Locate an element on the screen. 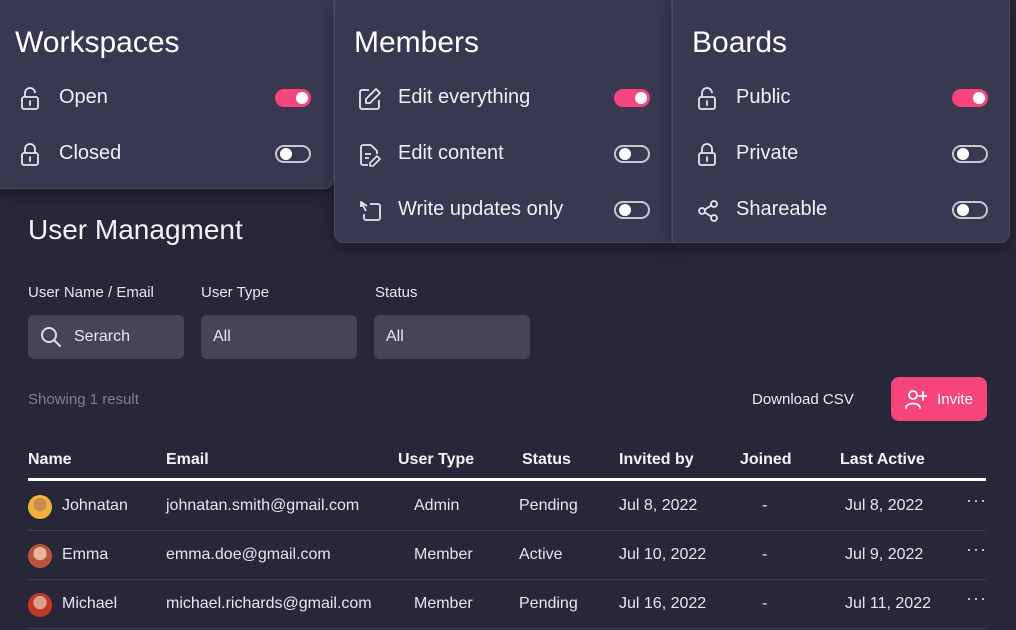 The width and height of the screenshot is (1016, 630). user-type-label: User Type is located at coordinates (235, 292).